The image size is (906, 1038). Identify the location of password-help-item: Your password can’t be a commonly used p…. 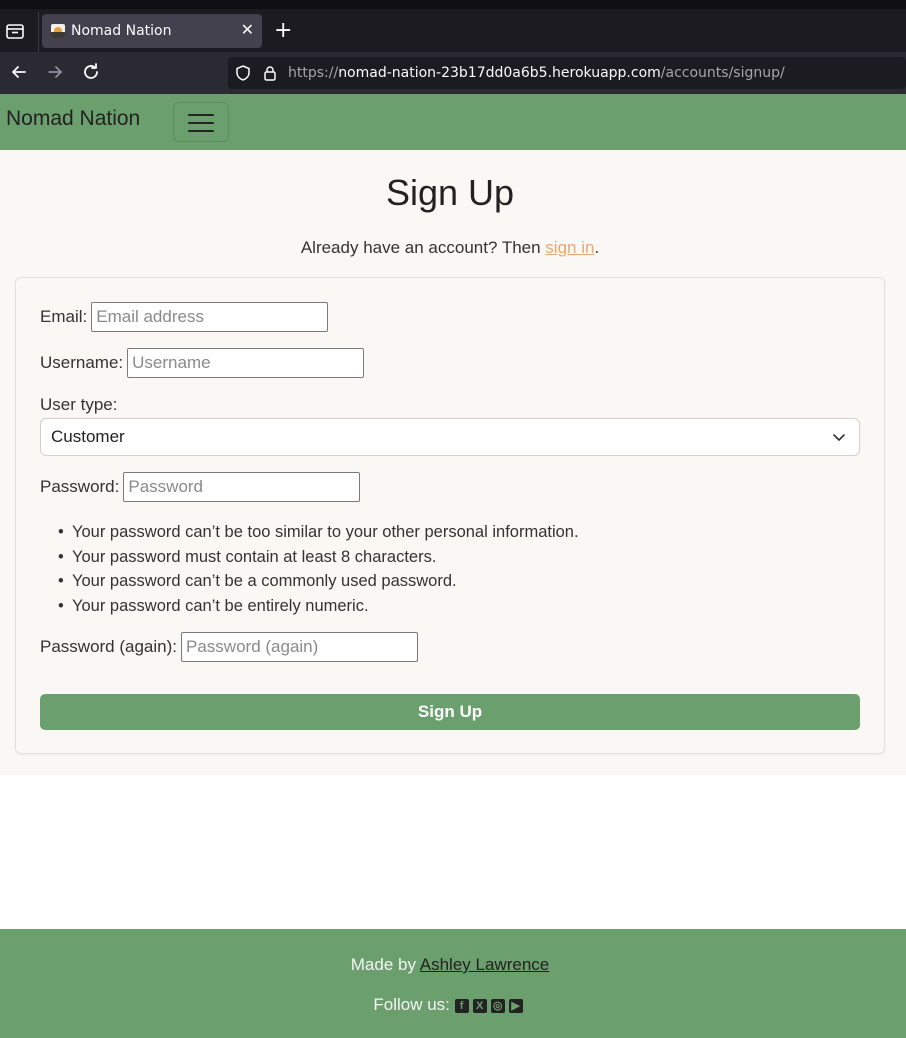
(318, 581).